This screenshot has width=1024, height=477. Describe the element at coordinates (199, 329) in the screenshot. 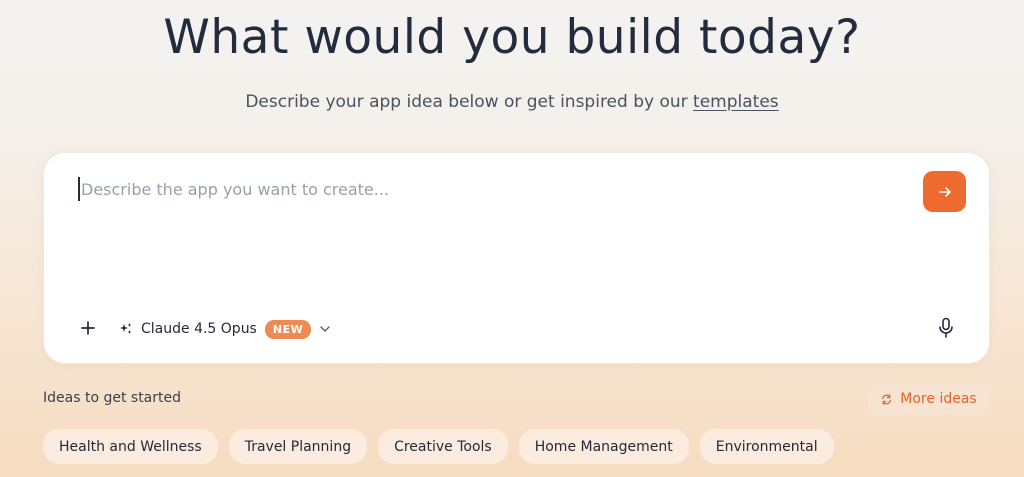

I see `model-name: Claude 4.5 Opus` at that location.